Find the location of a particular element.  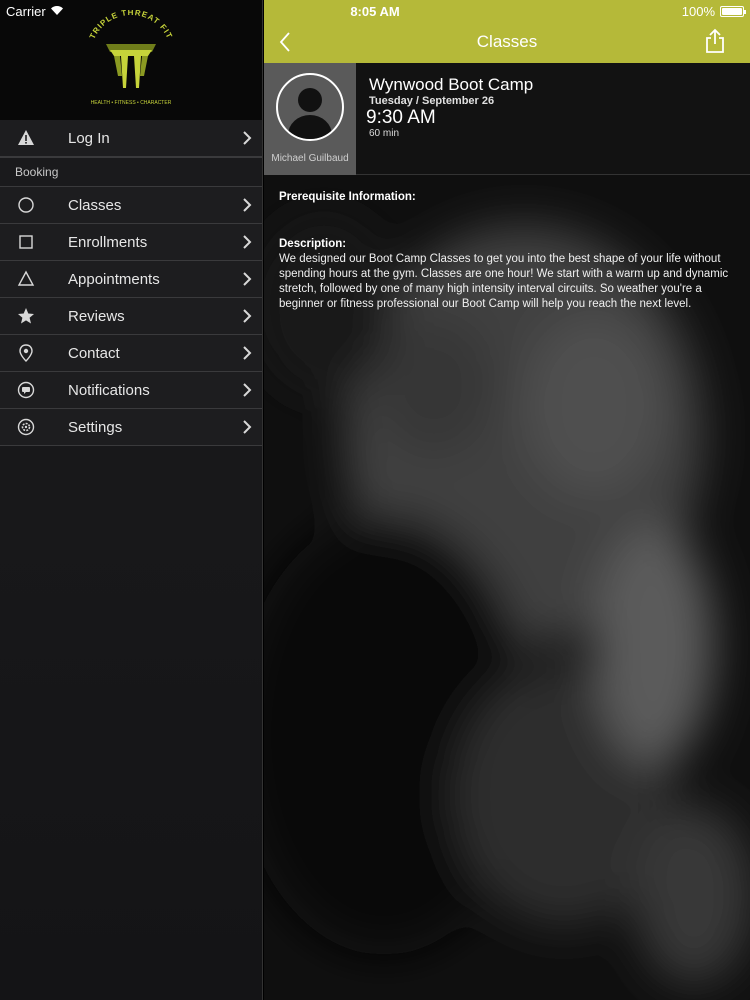

class-duration: 60 min is located at coordinates (384, 133).